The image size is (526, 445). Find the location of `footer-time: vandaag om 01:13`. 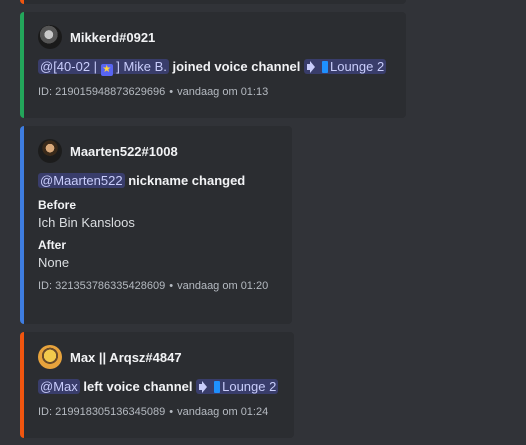

footer-time: vandaag om 01:13 is located at coordinates (223, 92).